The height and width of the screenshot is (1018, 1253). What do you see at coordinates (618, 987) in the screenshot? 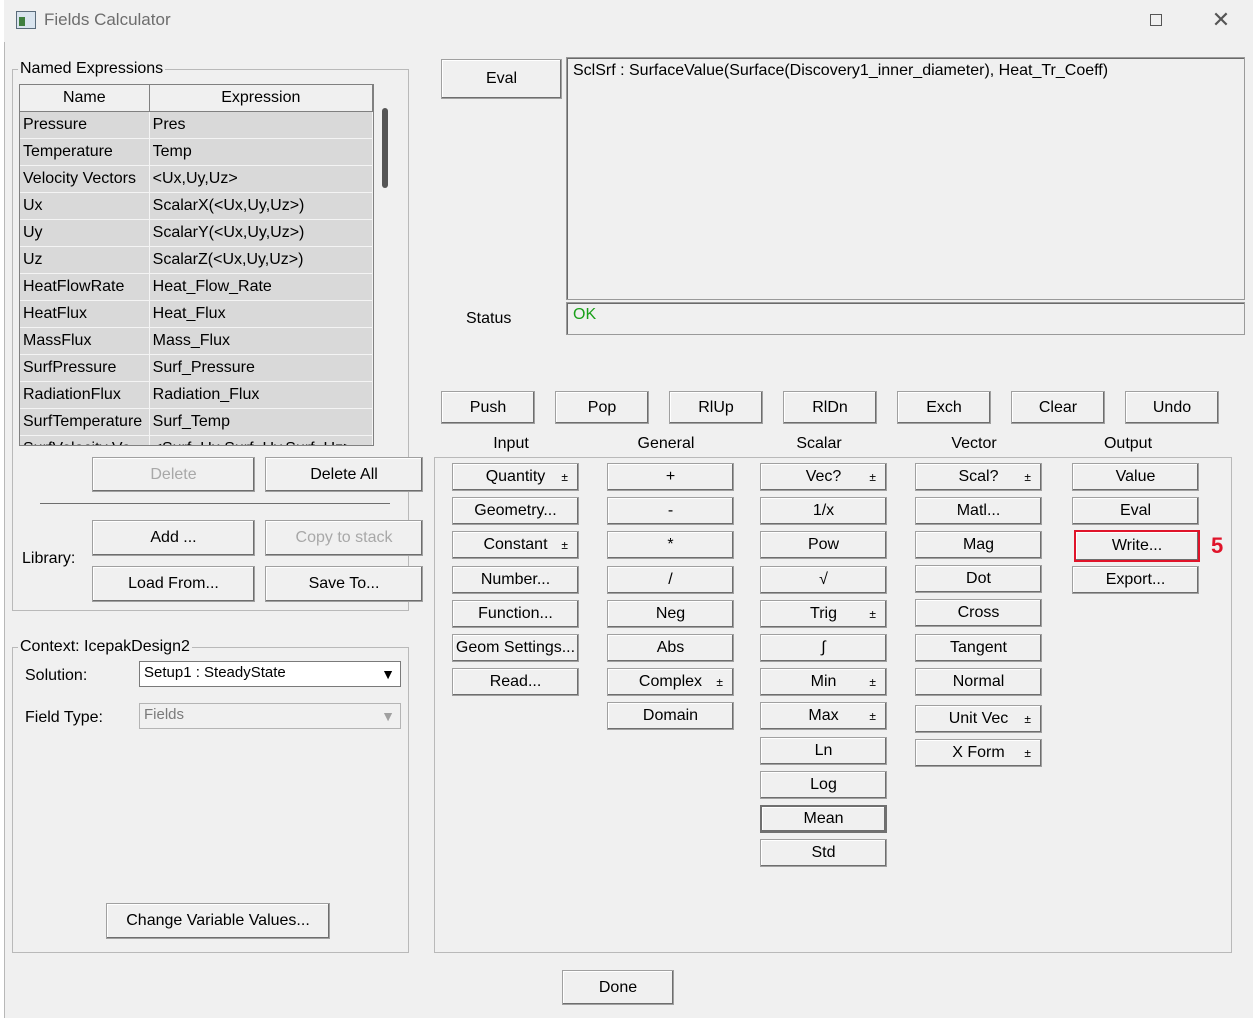
I see `done-button: Done` at bounding box center [618, 987].